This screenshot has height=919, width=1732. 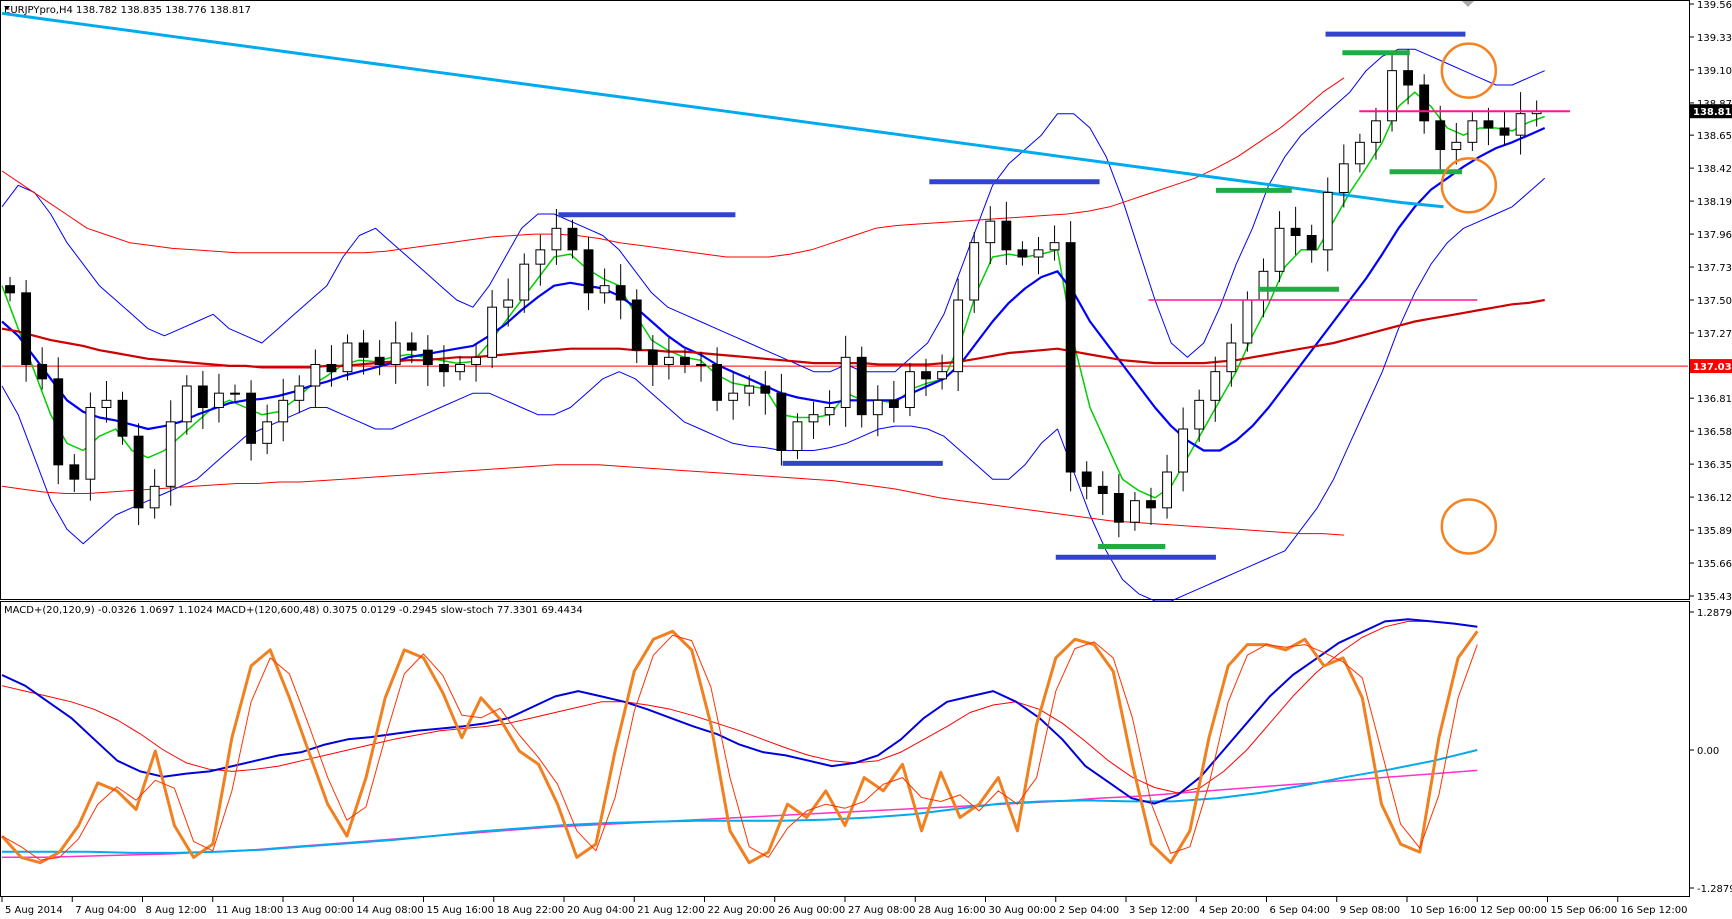 What do you see at coordinates (1714, 71) in the screenshot?
I see `price-axis-label: 139.105` at bounding box center [1714, 71].